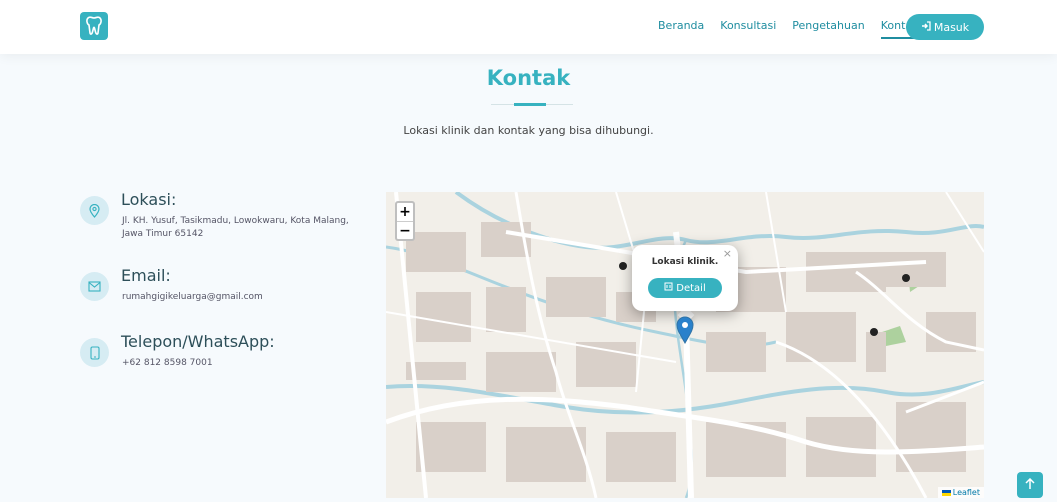 Image resolution: width=1057 pixels, height=502 pixels. What do you see at coordinates (528, 78) in the screenshot?
I see `page-title: Kontak` at bounding box center [528, 78].